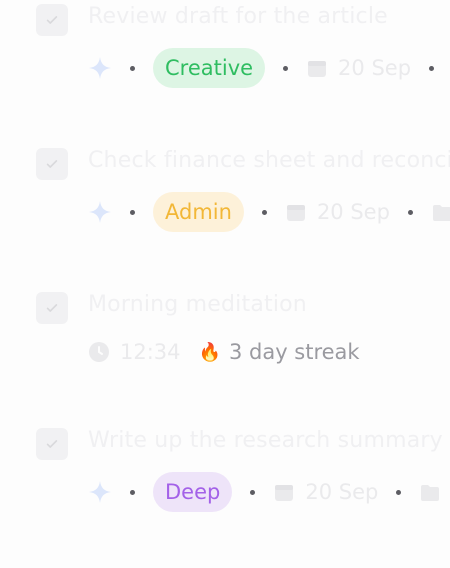 The height and width of the screenshot is (568, 450). Describe the element at coordinates (193, 492) in the screenshot. I see `tag-badge: Deep` at that location.